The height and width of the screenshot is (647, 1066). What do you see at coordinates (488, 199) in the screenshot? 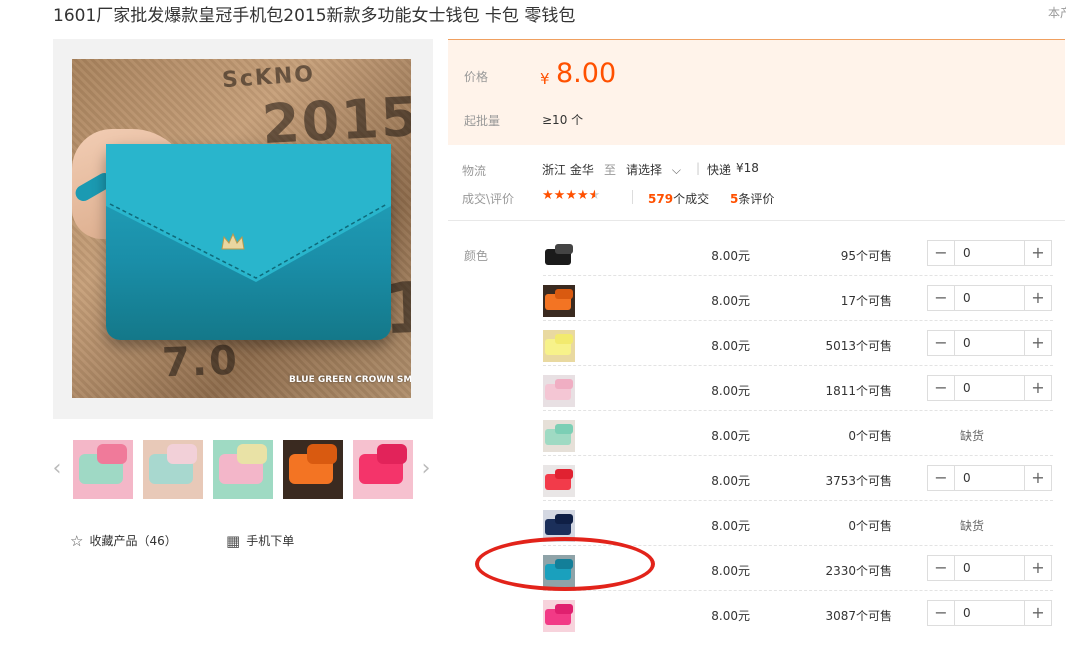
I see `deals-label: 成交\评价` at bounding box center [488, 199].